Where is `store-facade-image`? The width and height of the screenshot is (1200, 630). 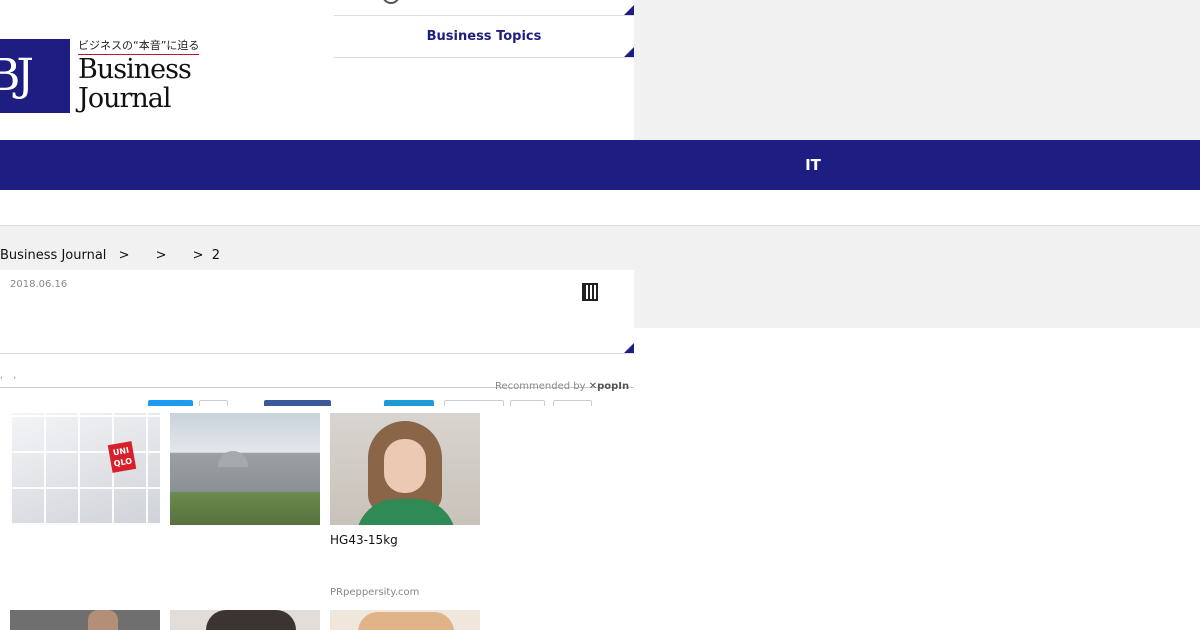
store-facade-image is located at coordinates (85, 469).